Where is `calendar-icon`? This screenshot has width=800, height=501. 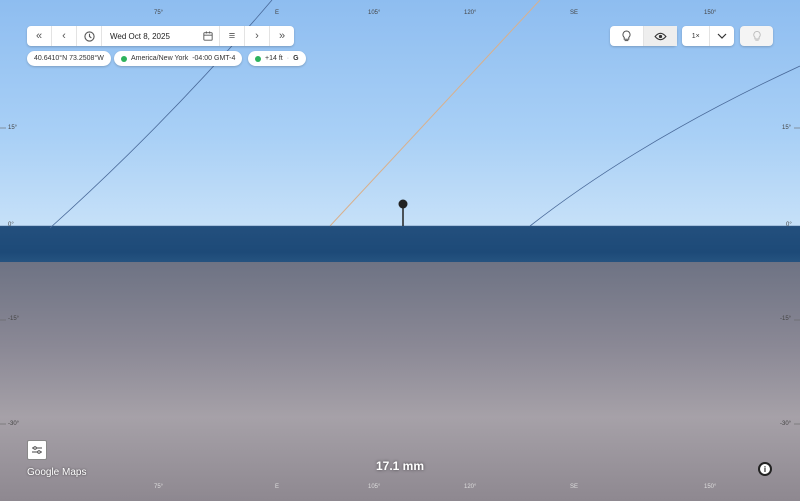
calendar-icon is located at coordinates (208, 36).